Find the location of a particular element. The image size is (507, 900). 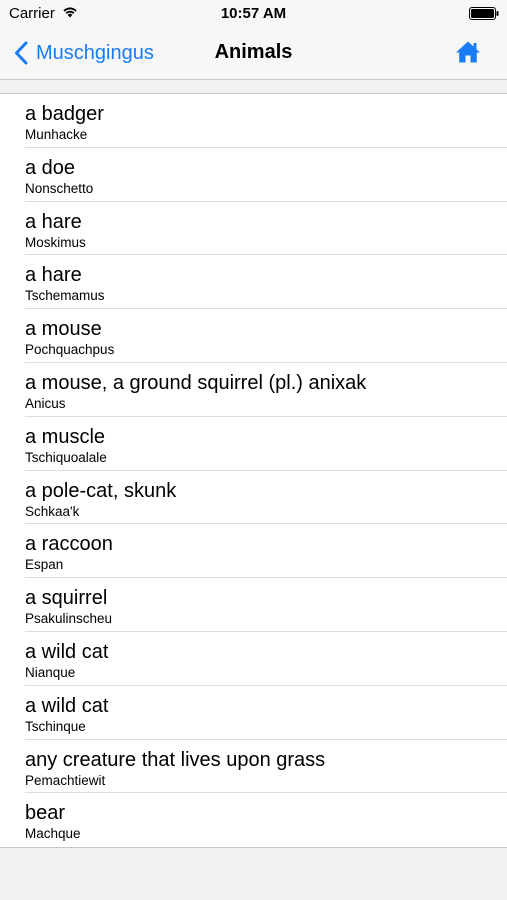

list-item-title: a mouse, a ground squirrel (pl.) anixak is located at coordinates (196, 382).